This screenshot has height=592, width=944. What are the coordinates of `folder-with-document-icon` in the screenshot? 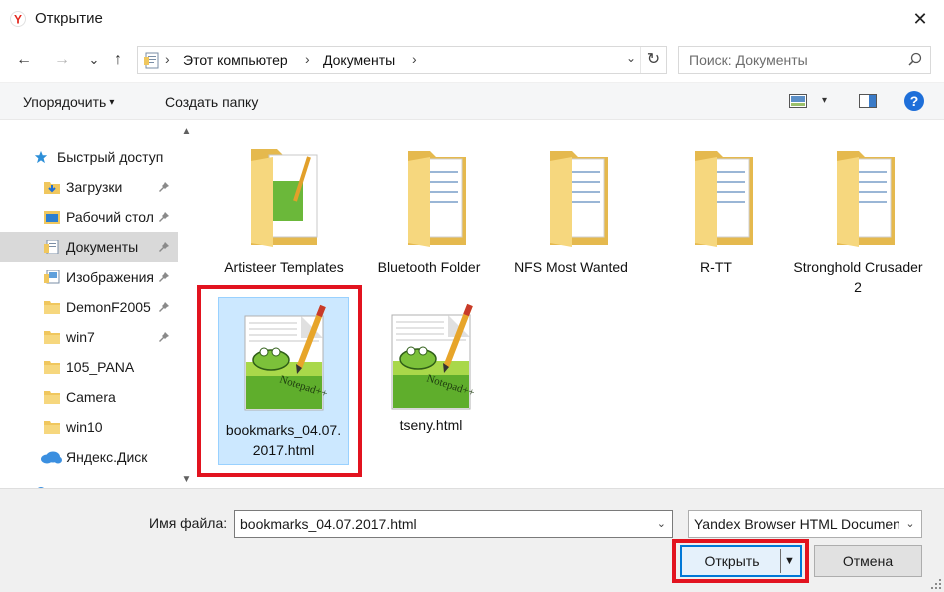 It's located at (284, 196).